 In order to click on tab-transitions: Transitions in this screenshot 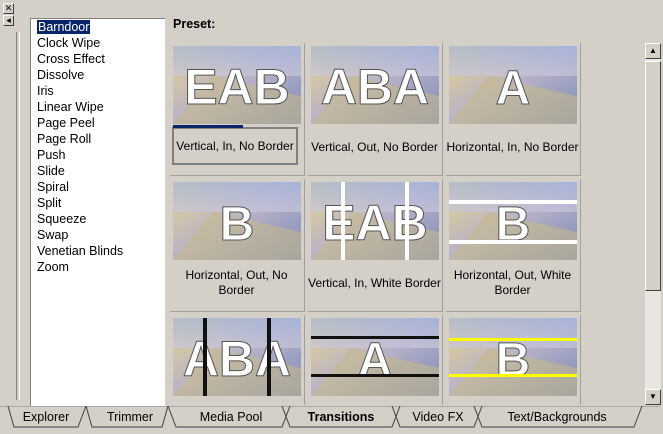, I will do `click(341, 417)`.